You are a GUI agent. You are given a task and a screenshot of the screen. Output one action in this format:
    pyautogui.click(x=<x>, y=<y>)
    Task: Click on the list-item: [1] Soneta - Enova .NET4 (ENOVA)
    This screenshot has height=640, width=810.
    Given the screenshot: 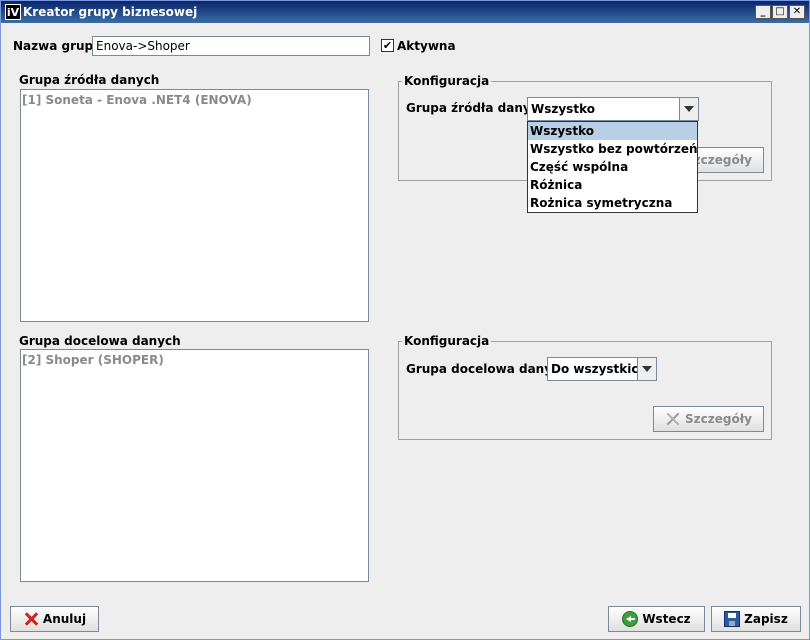 What is the action you would take?
    pyautogui.click(x=137, y=100)
    